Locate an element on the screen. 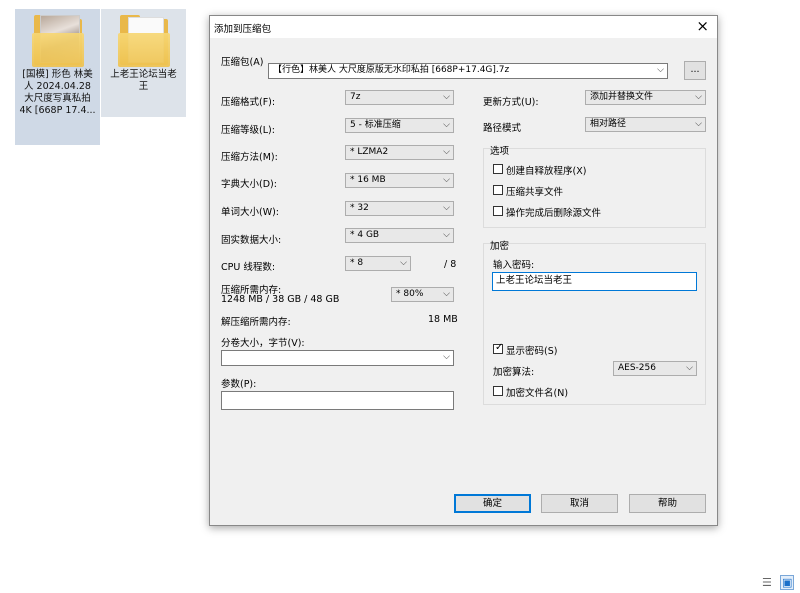 The image size is (800, 593). mem-percent-combo: * 80% ⌵ is located at coordinates (422, 294).